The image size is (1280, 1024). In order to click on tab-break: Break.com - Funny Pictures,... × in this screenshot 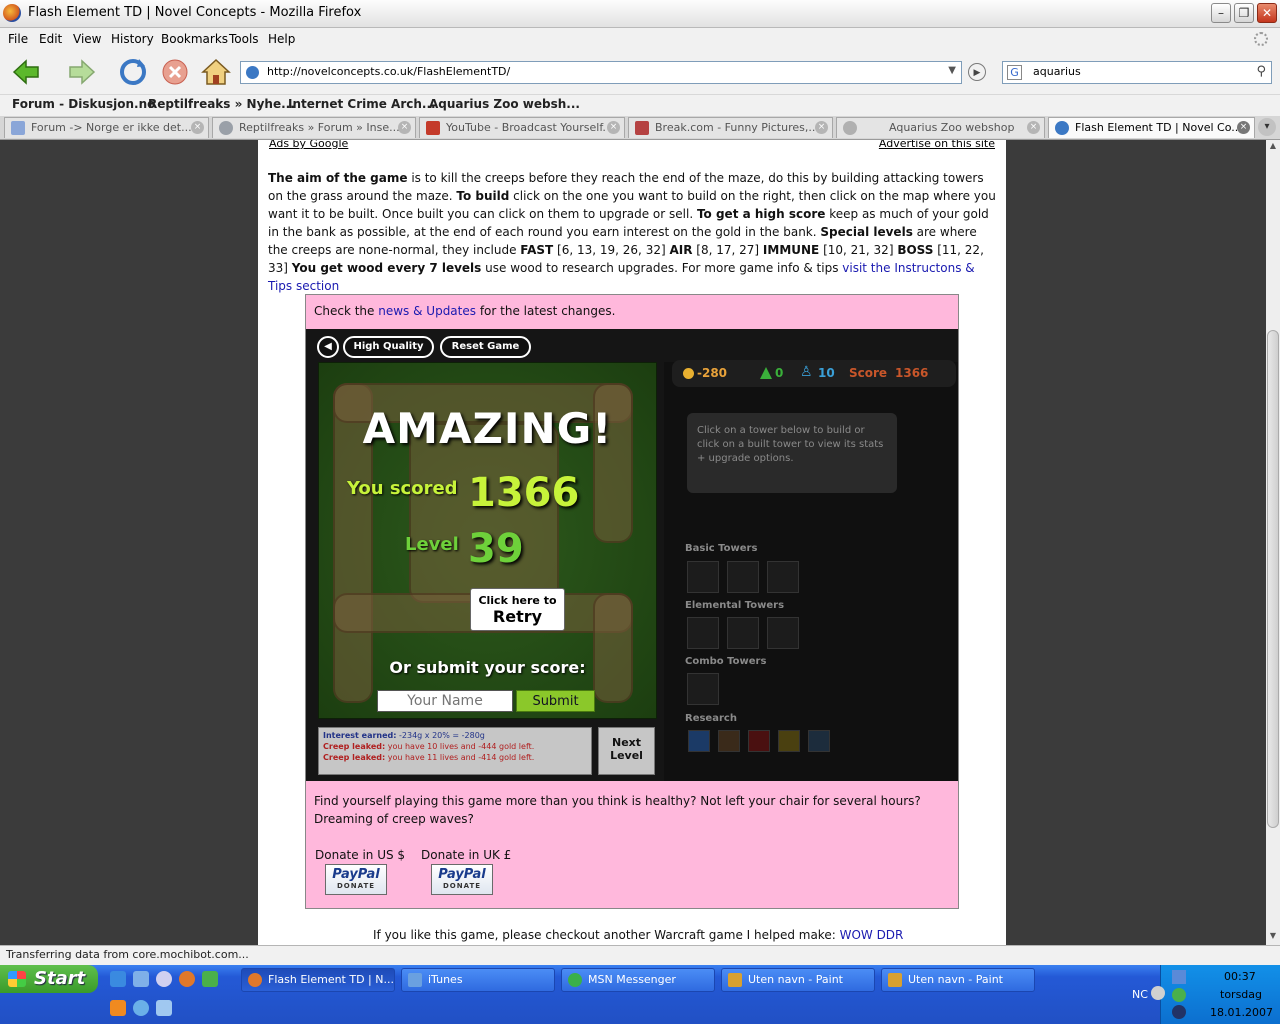, I will do `click(730, 127)`.